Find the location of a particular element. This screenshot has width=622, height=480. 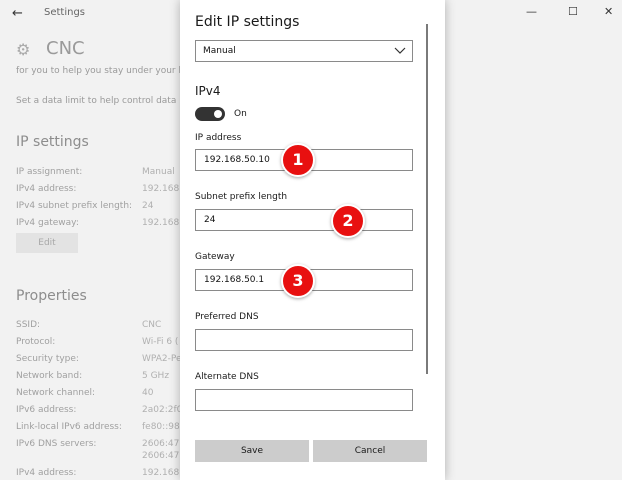

toggle-label: On is located at coordinates (240, 114).